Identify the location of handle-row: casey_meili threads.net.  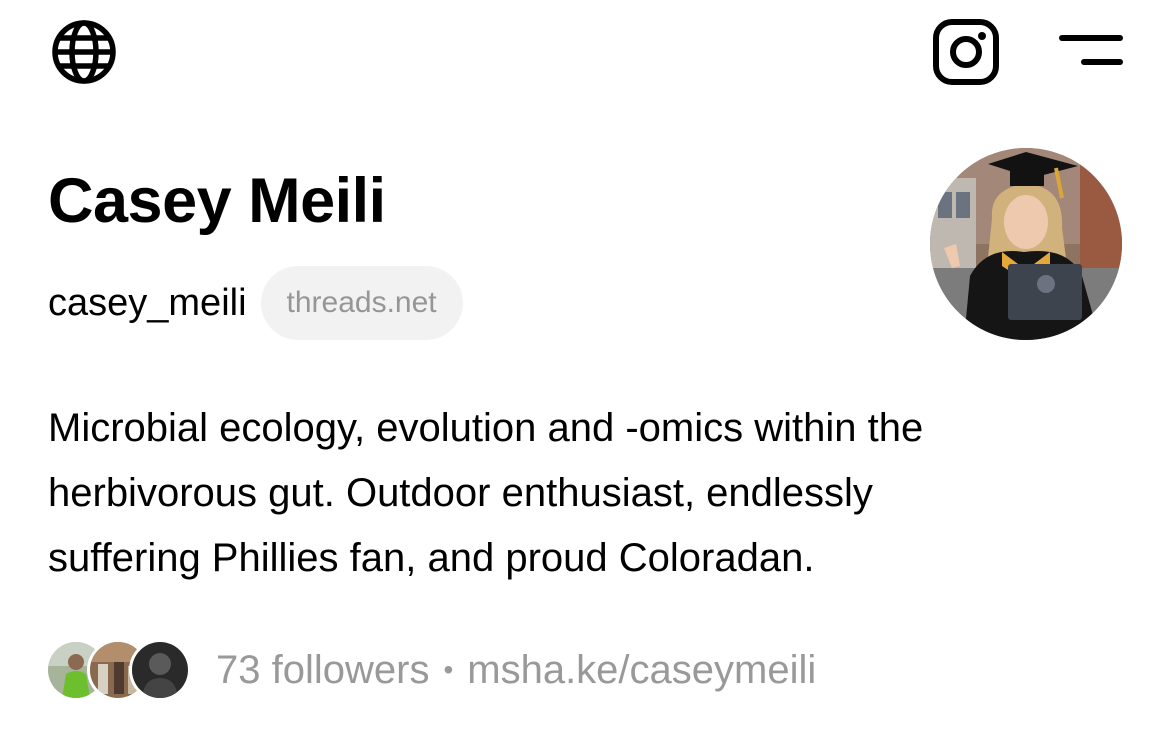
(255, 303).